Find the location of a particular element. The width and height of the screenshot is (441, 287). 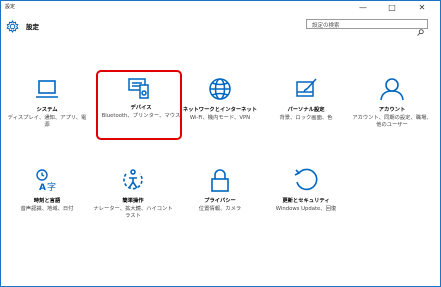

personalization-icon is located at coordinates (306, 89).